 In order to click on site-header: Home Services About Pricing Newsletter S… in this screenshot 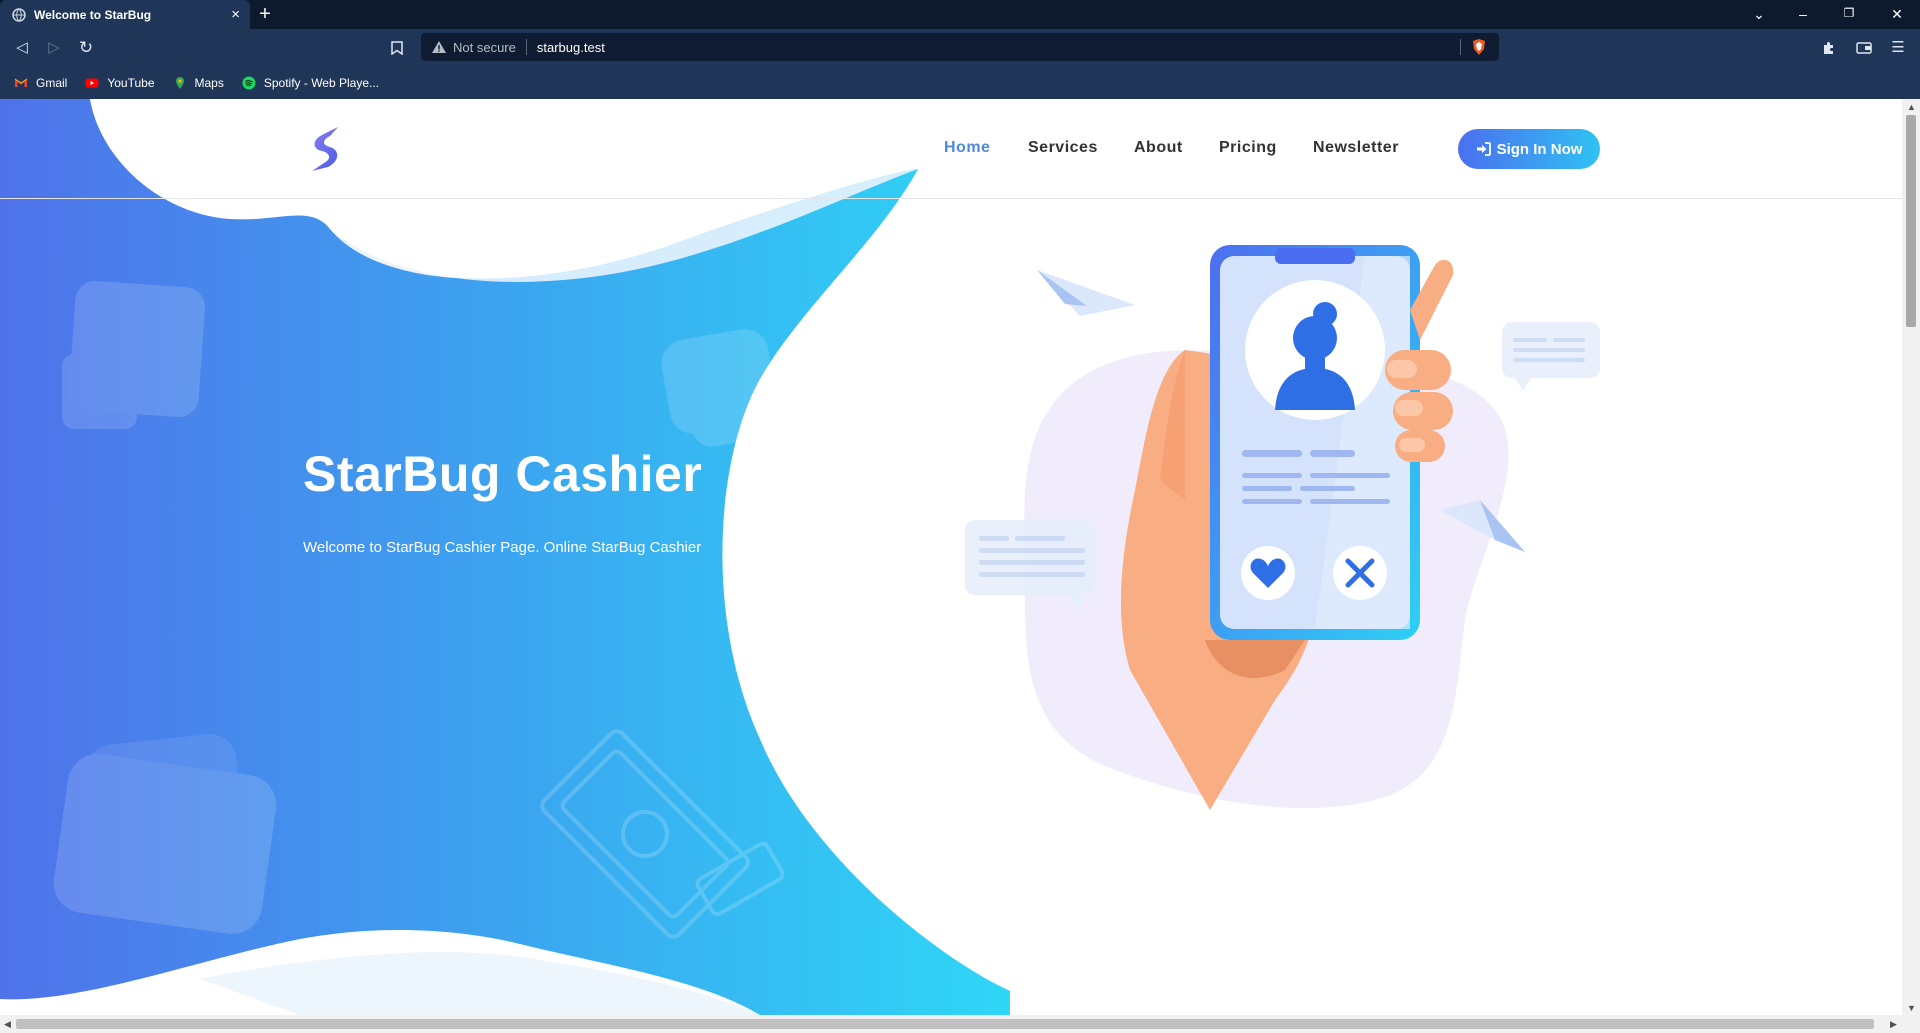, I will do `click(951, 149)`.